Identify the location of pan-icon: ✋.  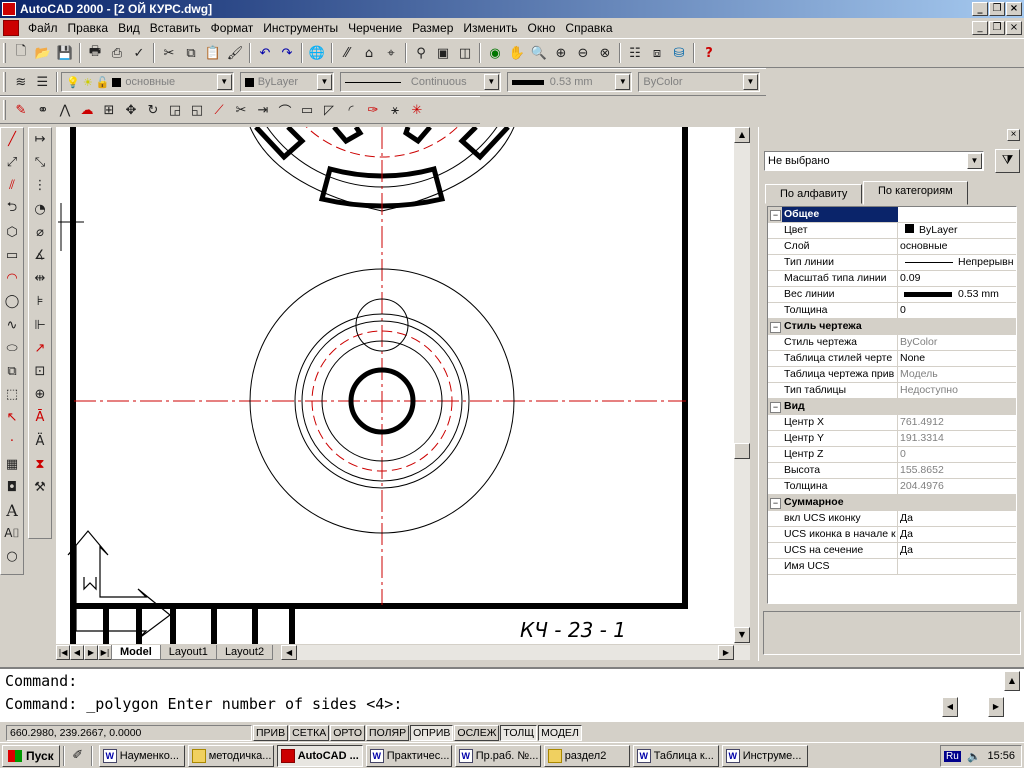
(517, 53).